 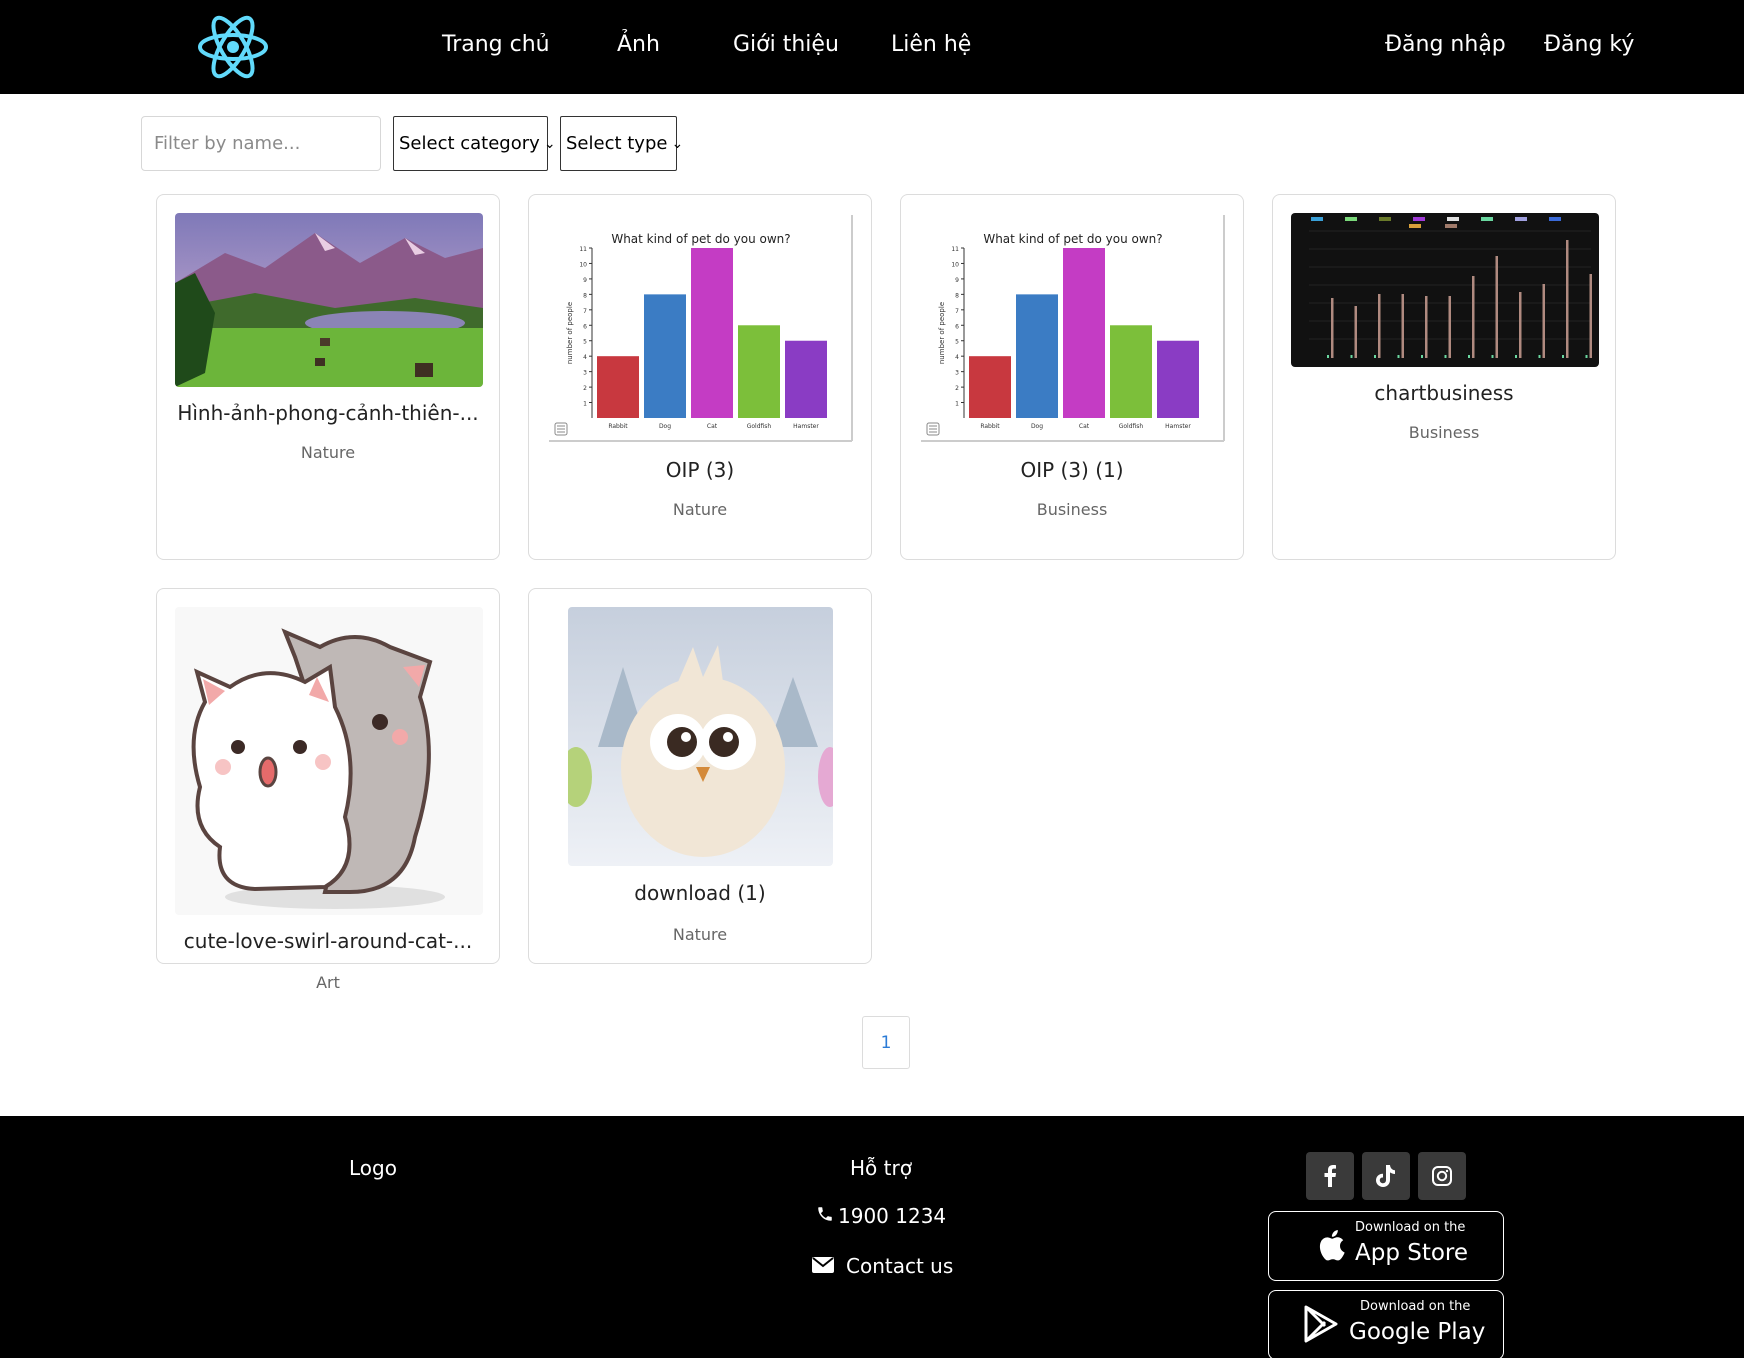 What do you see at coordinates (886, 1042) in the screenshot?
I see `pagination-page-1: 1` at bounding box center [886, 1042].